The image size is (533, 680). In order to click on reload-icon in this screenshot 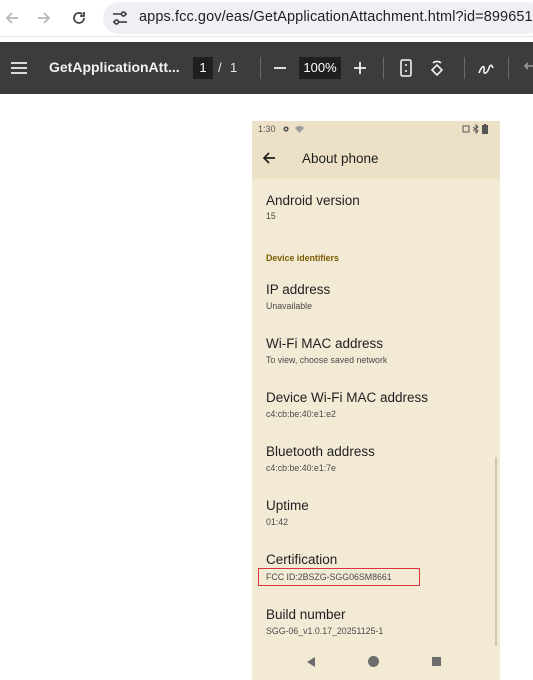, I will do `click(79, 18)`.